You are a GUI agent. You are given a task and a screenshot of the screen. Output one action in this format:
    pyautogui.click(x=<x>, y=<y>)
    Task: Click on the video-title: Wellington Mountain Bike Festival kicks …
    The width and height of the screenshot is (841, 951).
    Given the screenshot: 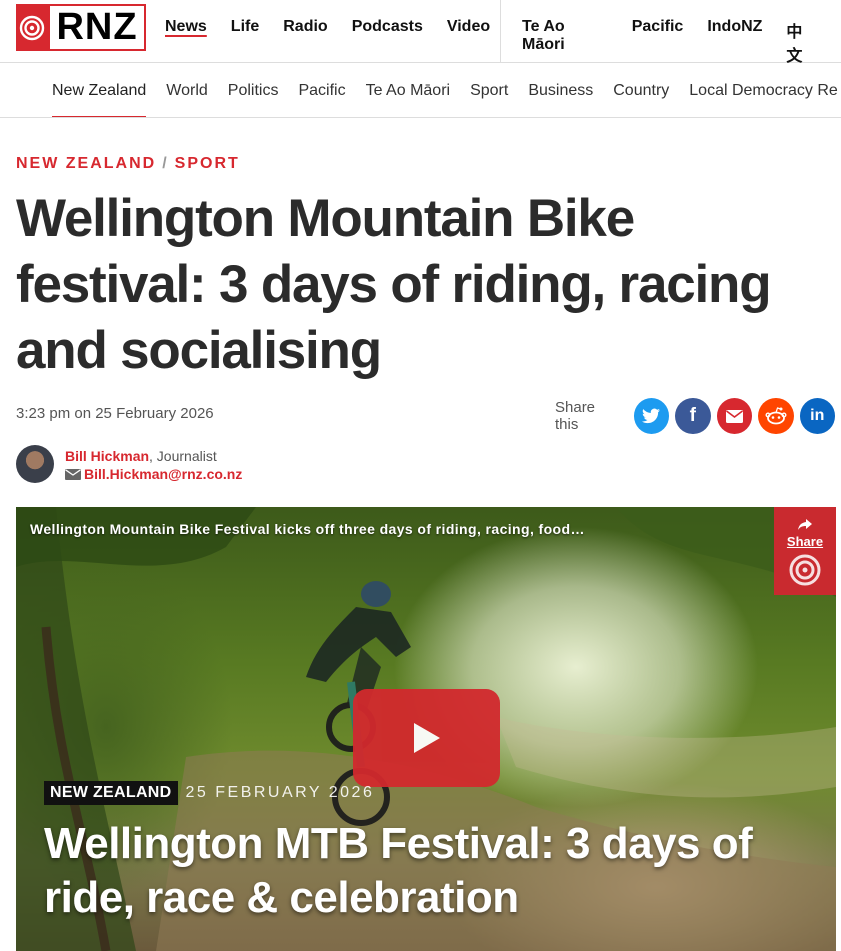 What is the action you would take?
    pyautogui.click(x=307, y=529)
    